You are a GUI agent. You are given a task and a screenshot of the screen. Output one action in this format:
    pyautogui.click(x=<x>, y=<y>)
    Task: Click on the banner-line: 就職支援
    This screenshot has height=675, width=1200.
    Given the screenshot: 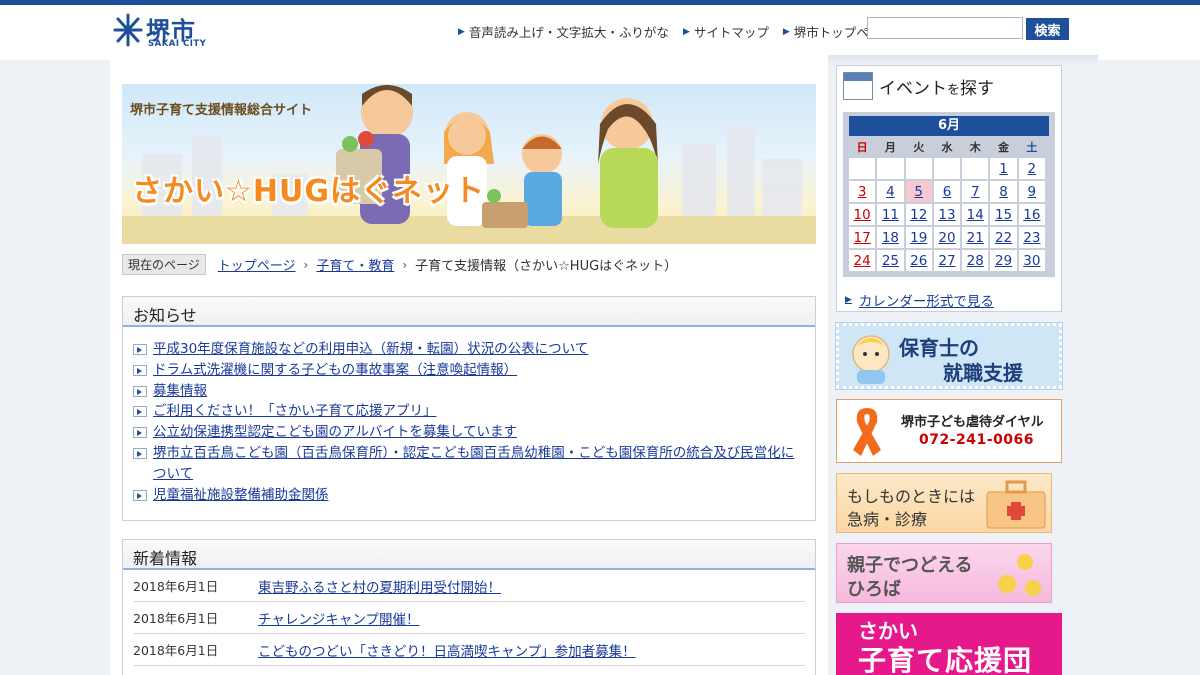 What is the action you would take?
    pyautogui.click(x=983, y=373)
    